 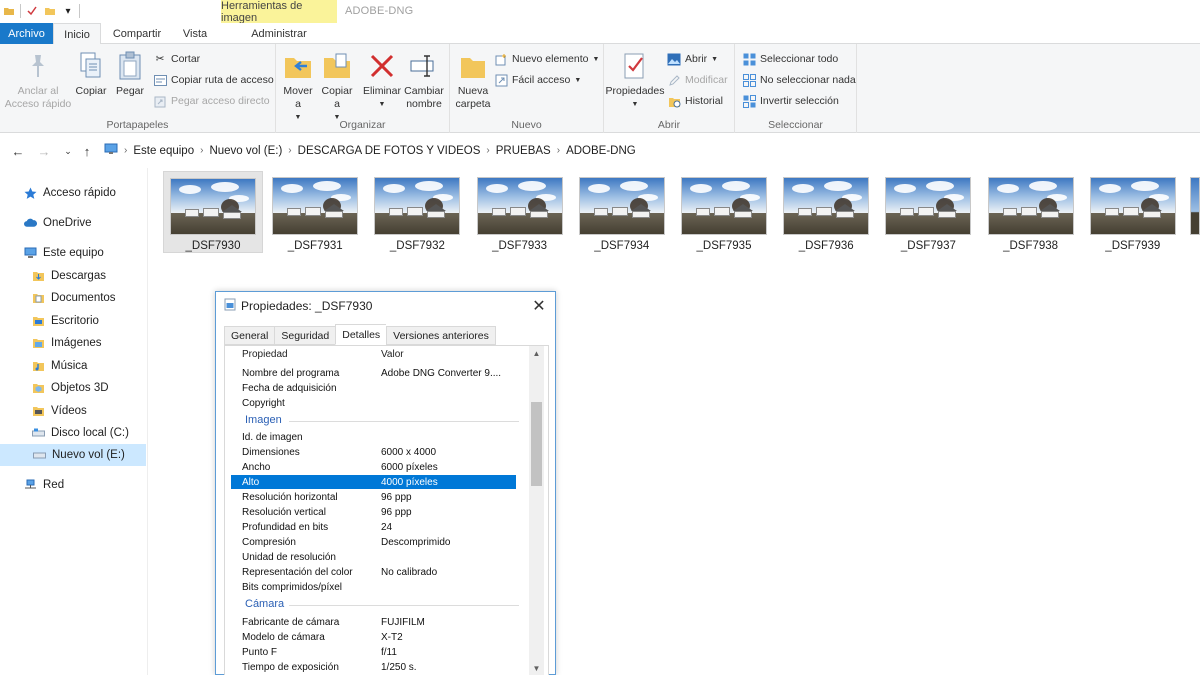 What do you see at coordinates (249, 335) in the screenshot?
I see `tab-general: General` at bounding box center [249, 335].